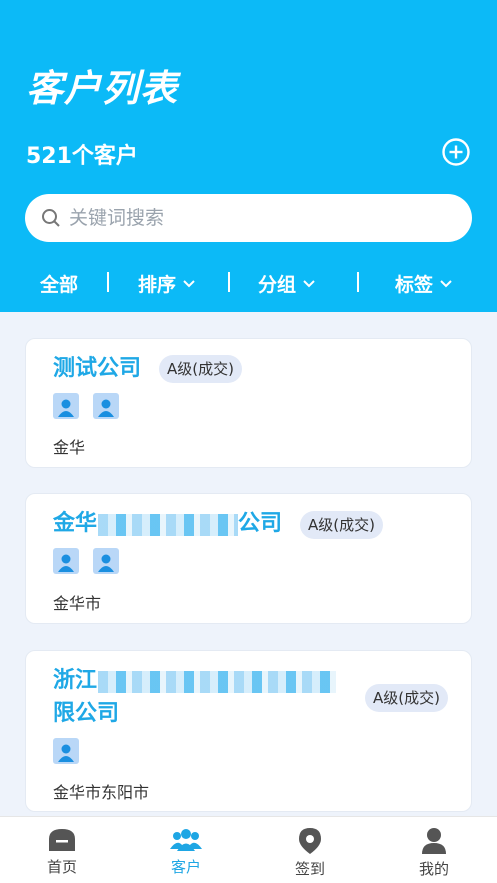  I want to click on filter-sort: 排序, so click(167, 283).